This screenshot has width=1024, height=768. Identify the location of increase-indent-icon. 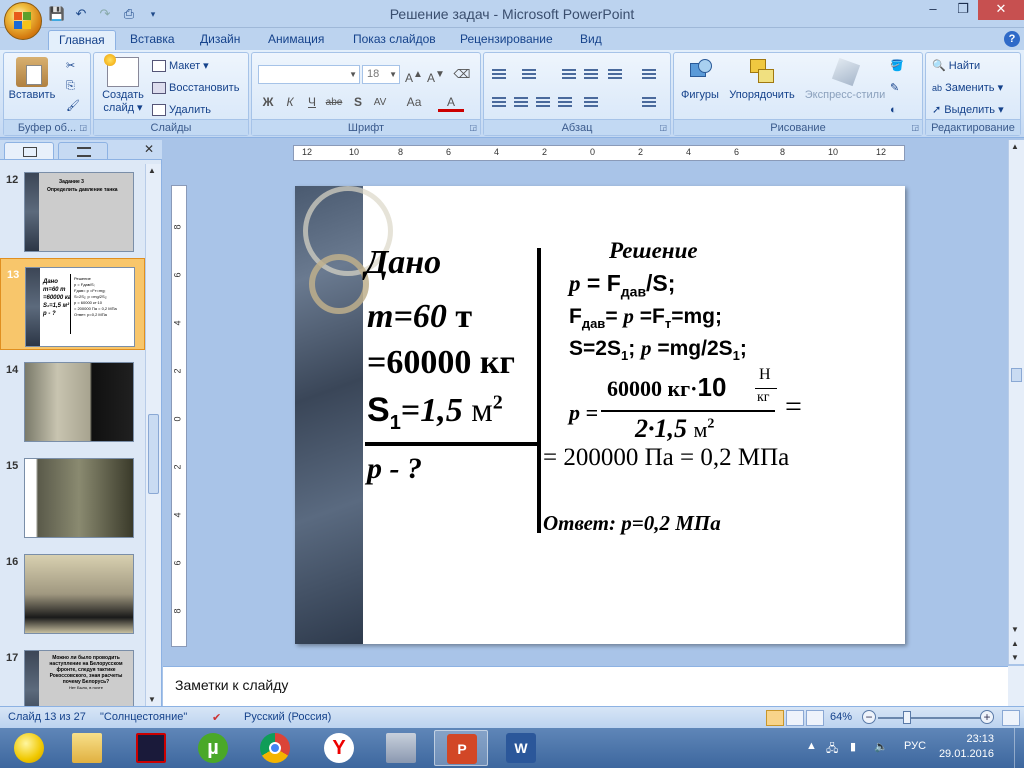
(591, 74).